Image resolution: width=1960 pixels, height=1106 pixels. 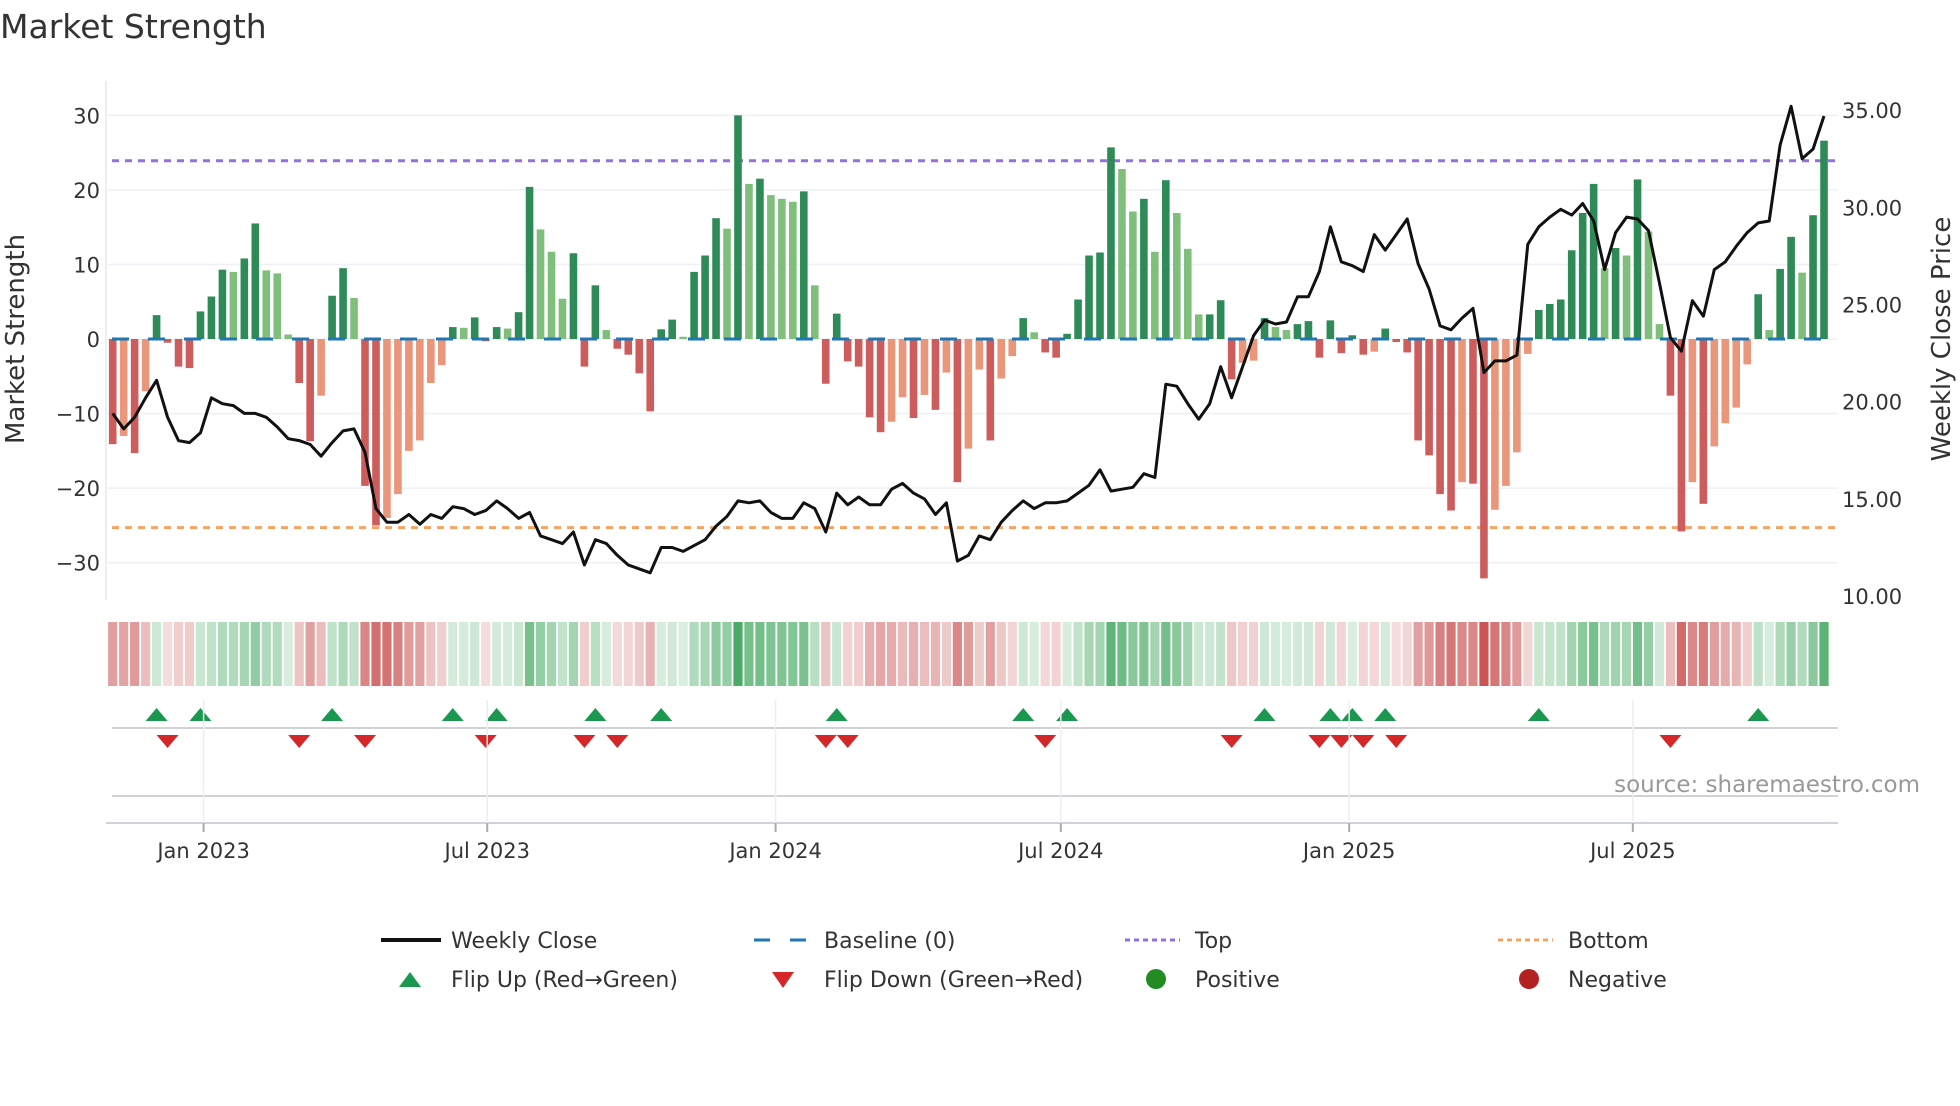 I want to click on chart-title: Market Strength, so click(x=133, y=26).